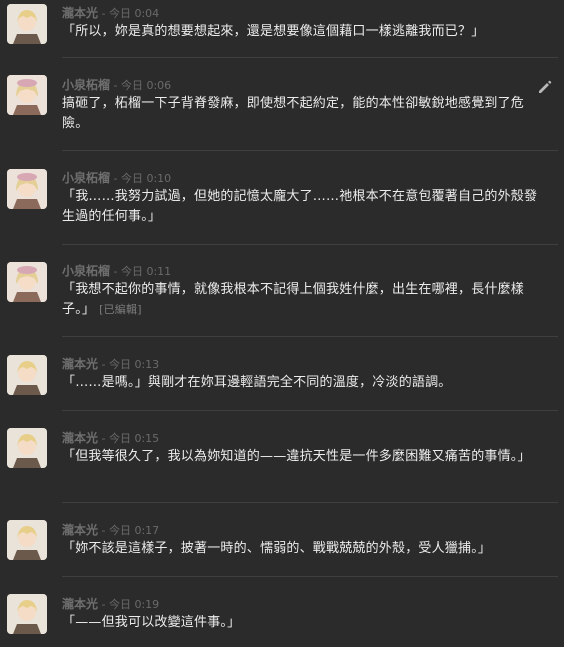 The image size is (564, 647). I want to click on message-body: 「所以，妳是真的想要想起來，還是想要像這個藉口一樣逃離我而已？」, so click(273, 31).